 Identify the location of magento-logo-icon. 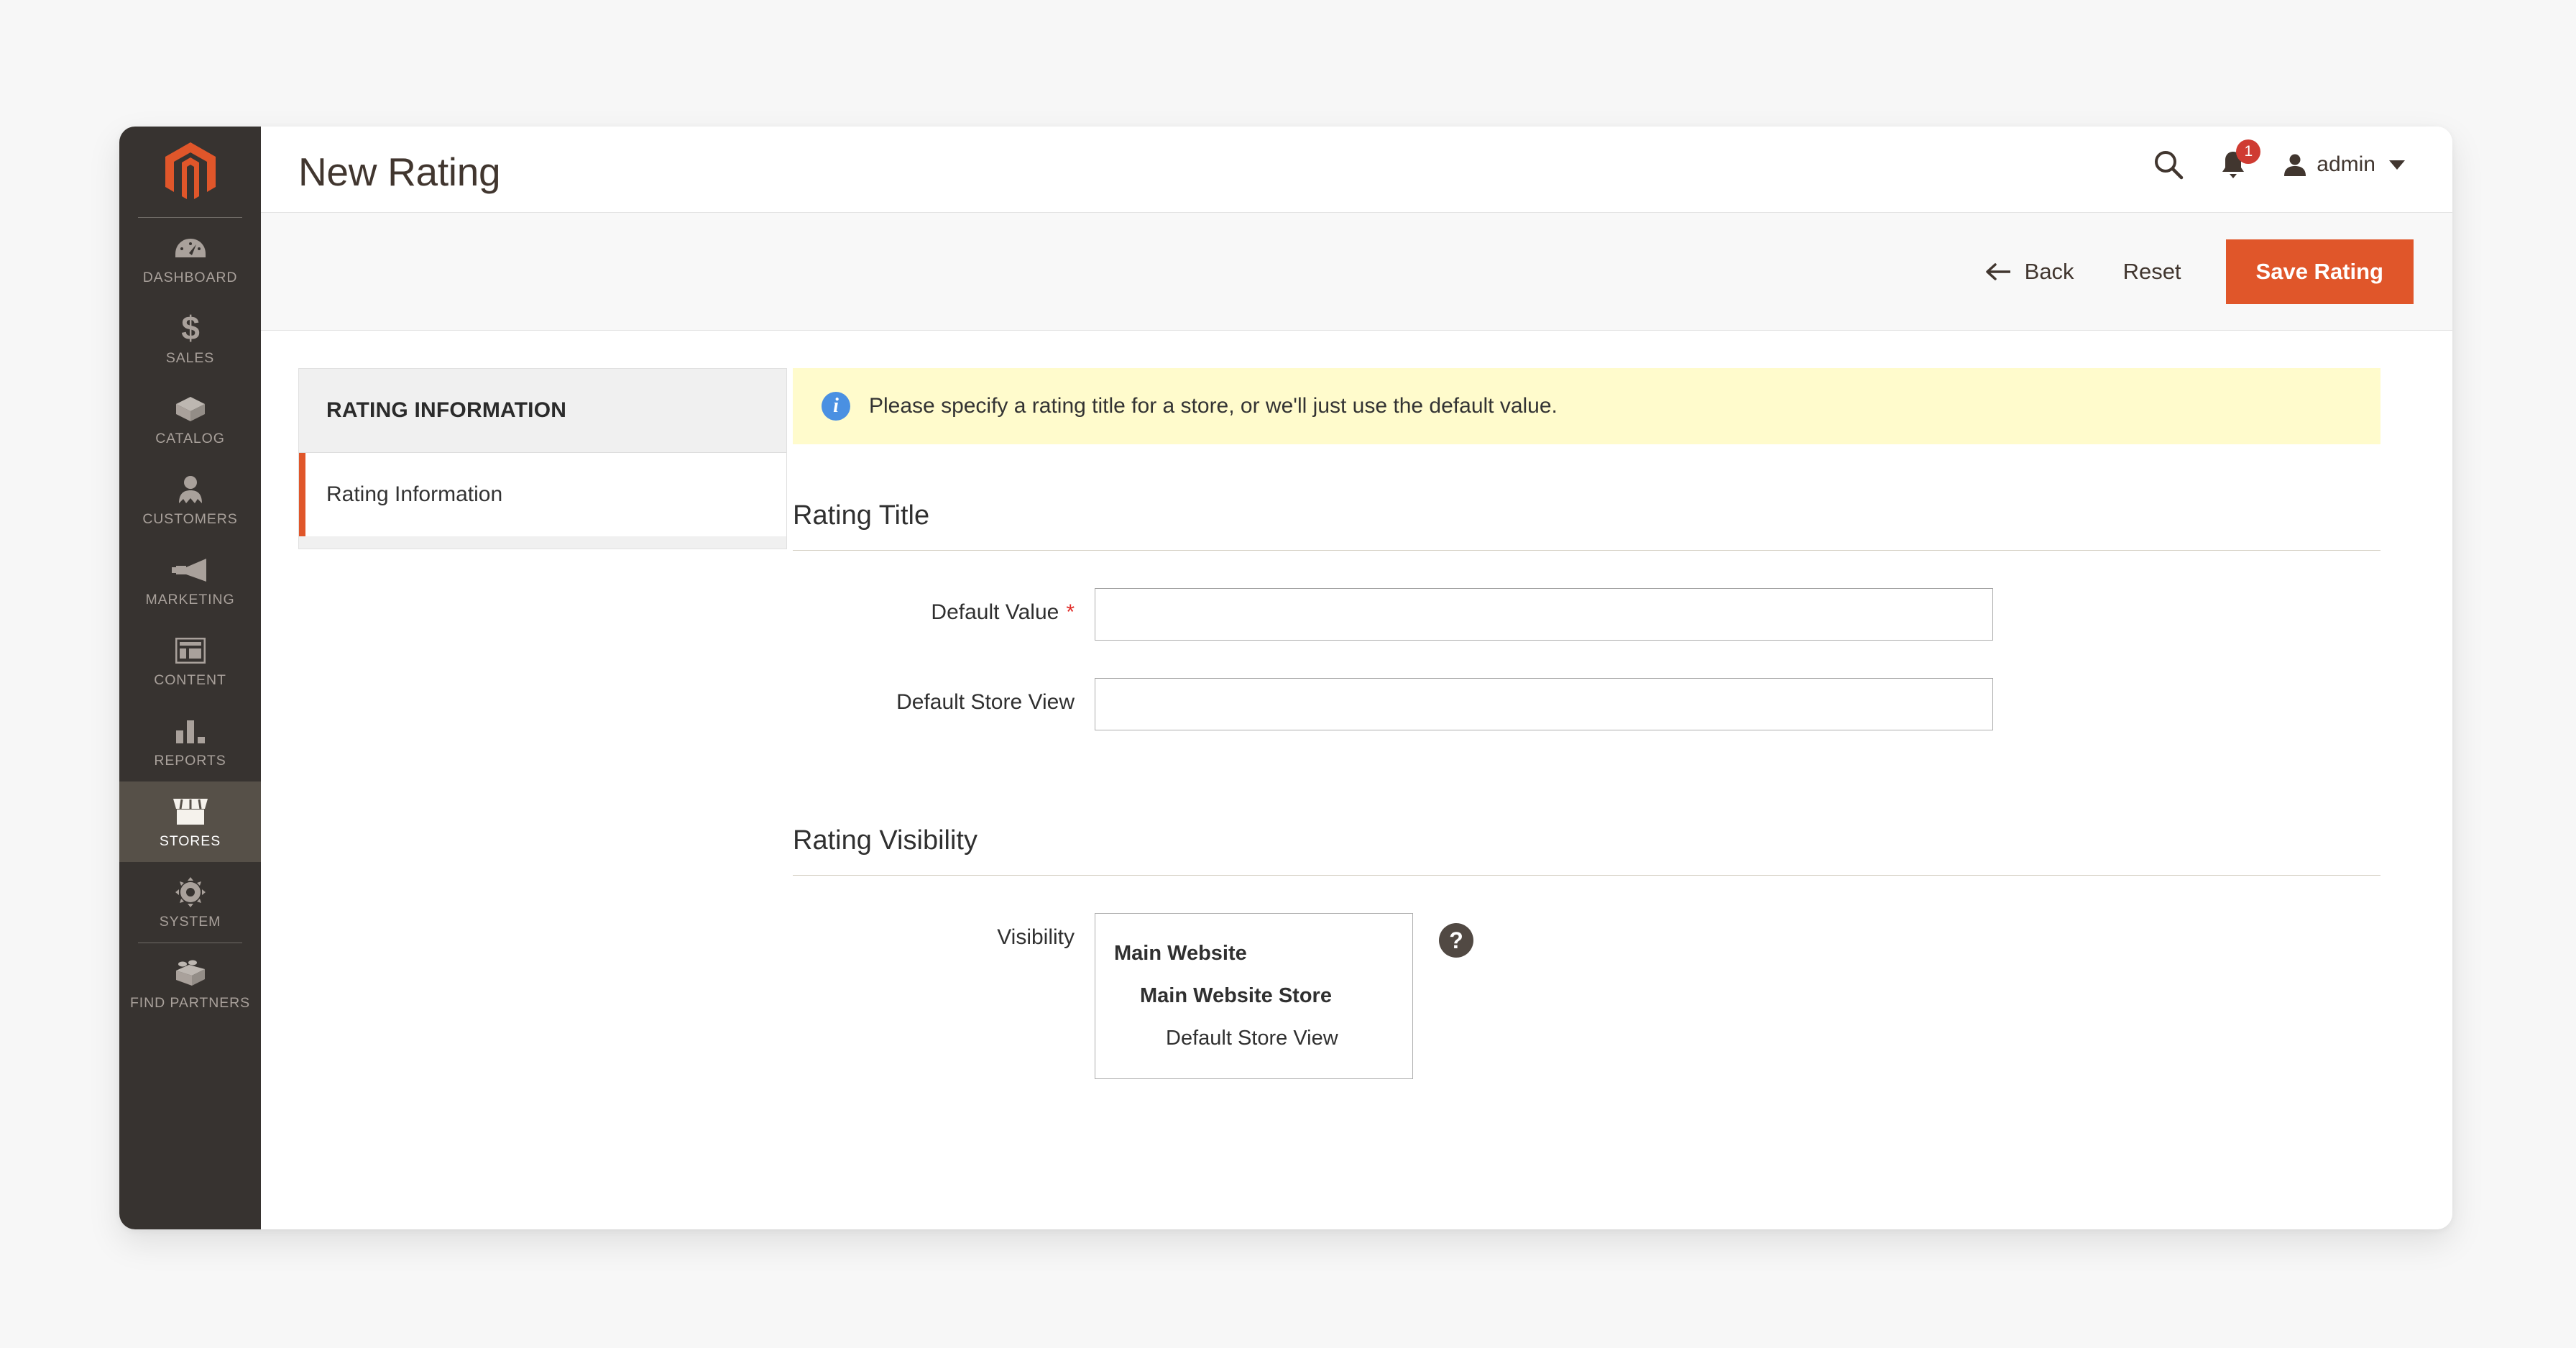
(190, 170).